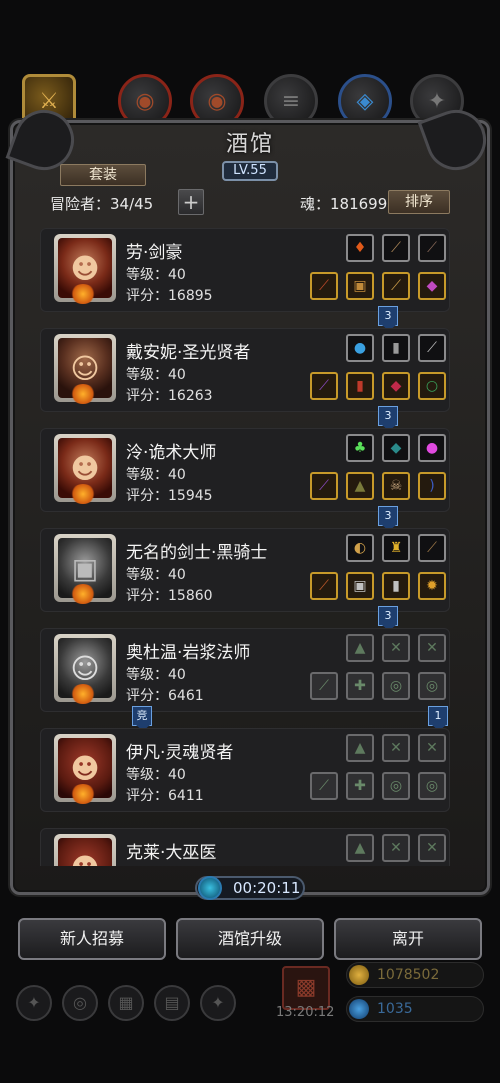  I want to click on title-plate: 酒馆, so click(250, 140).